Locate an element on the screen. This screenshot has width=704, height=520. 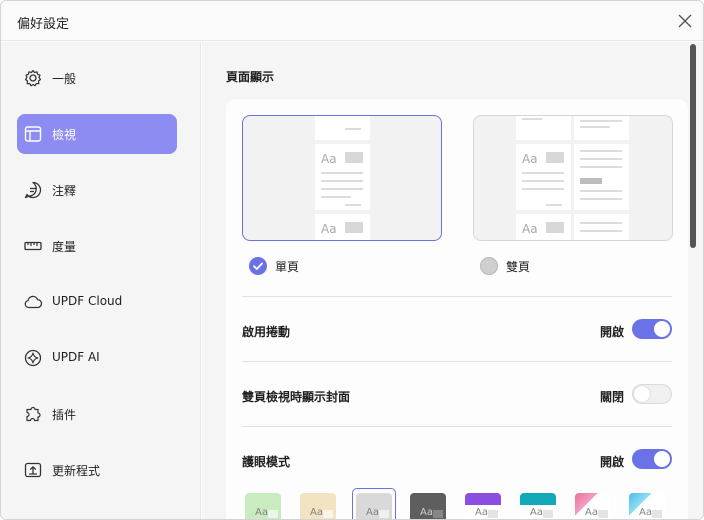
theme-swatch-blue-gradient: Aa is located at coordinates (647, 506).